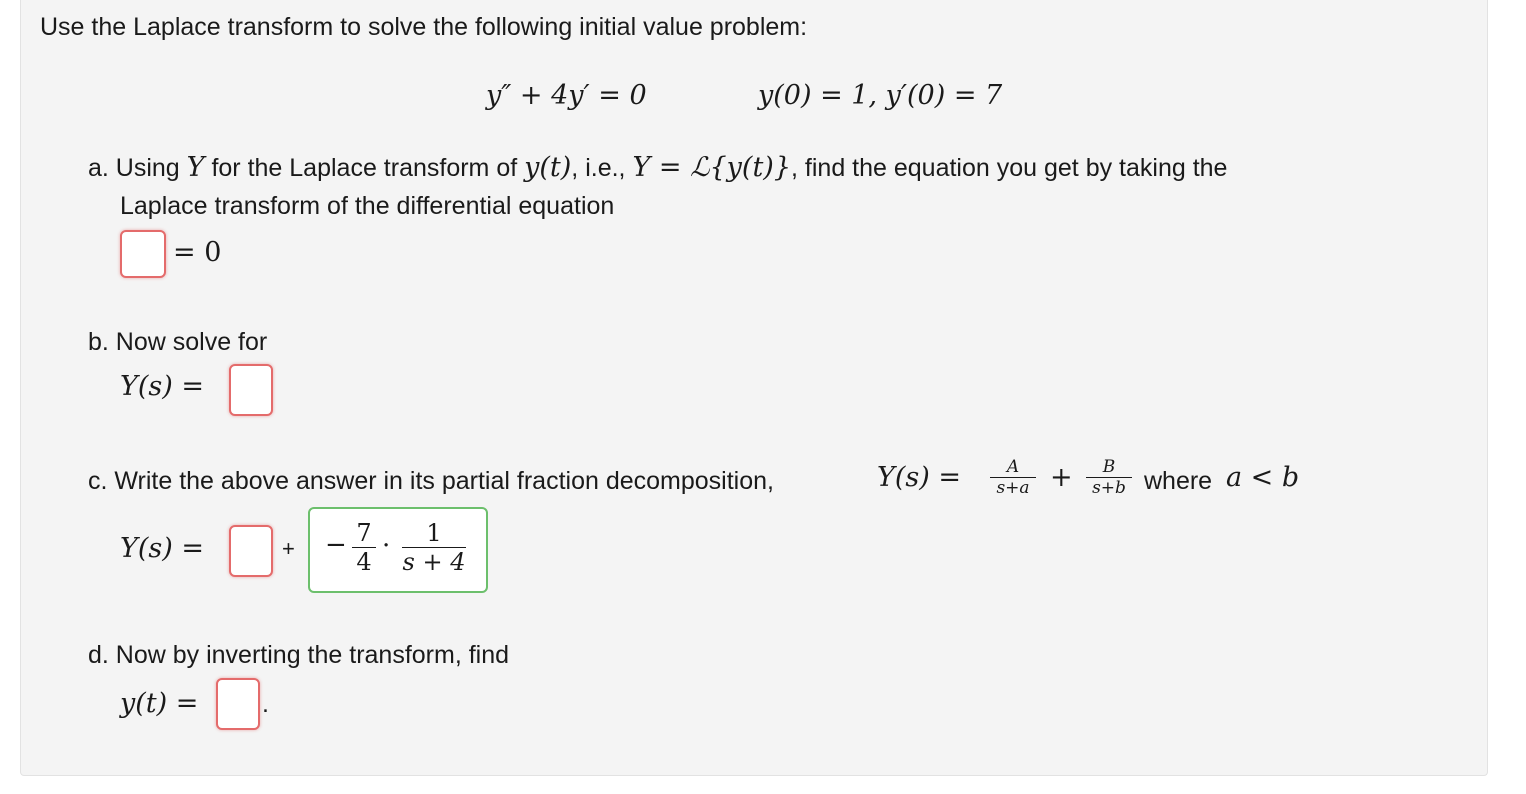  What do you see at coordinates (712, 167) in the screenshot?
I see `part-a-definition: Y = ℒ{y(t)}` at bounding box center [712, 167].